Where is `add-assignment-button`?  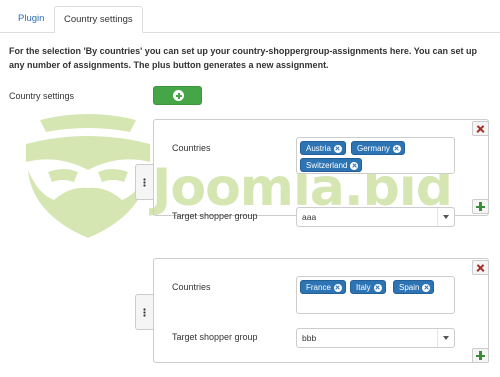
add-assignment-button is located at coordinates (177, 95).